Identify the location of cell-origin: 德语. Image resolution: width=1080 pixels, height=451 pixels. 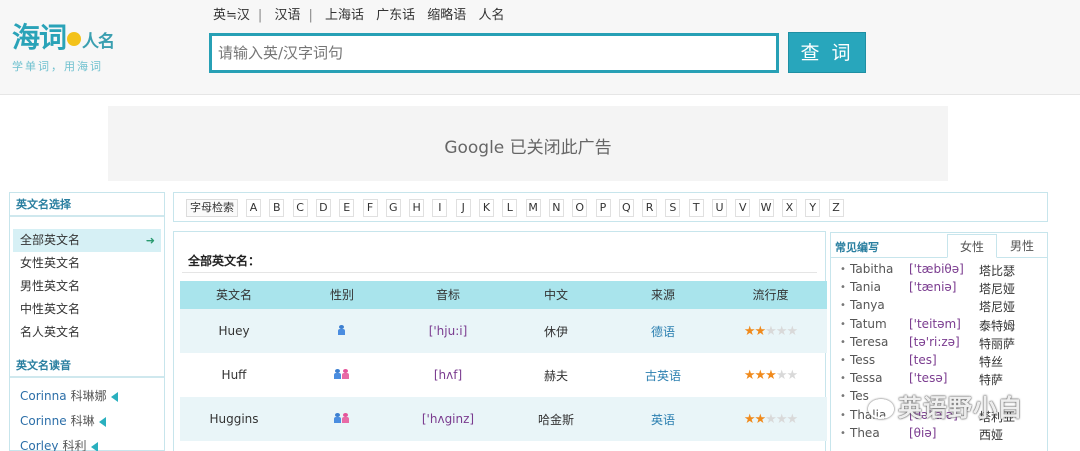
(663, 331).